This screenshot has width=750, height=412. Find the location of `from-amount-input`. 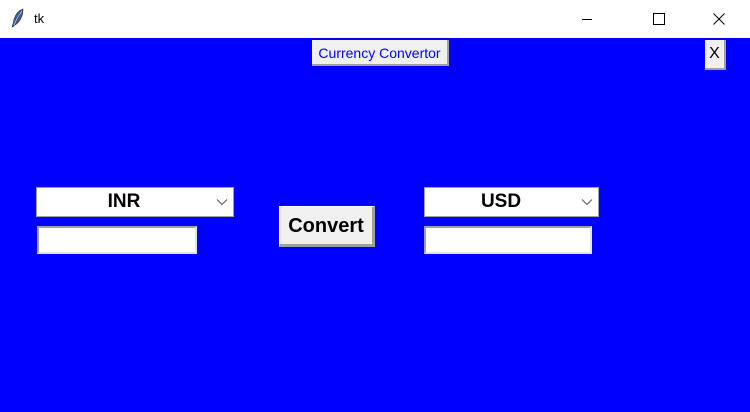

from-amount-input is located at coordinates (117, 240).